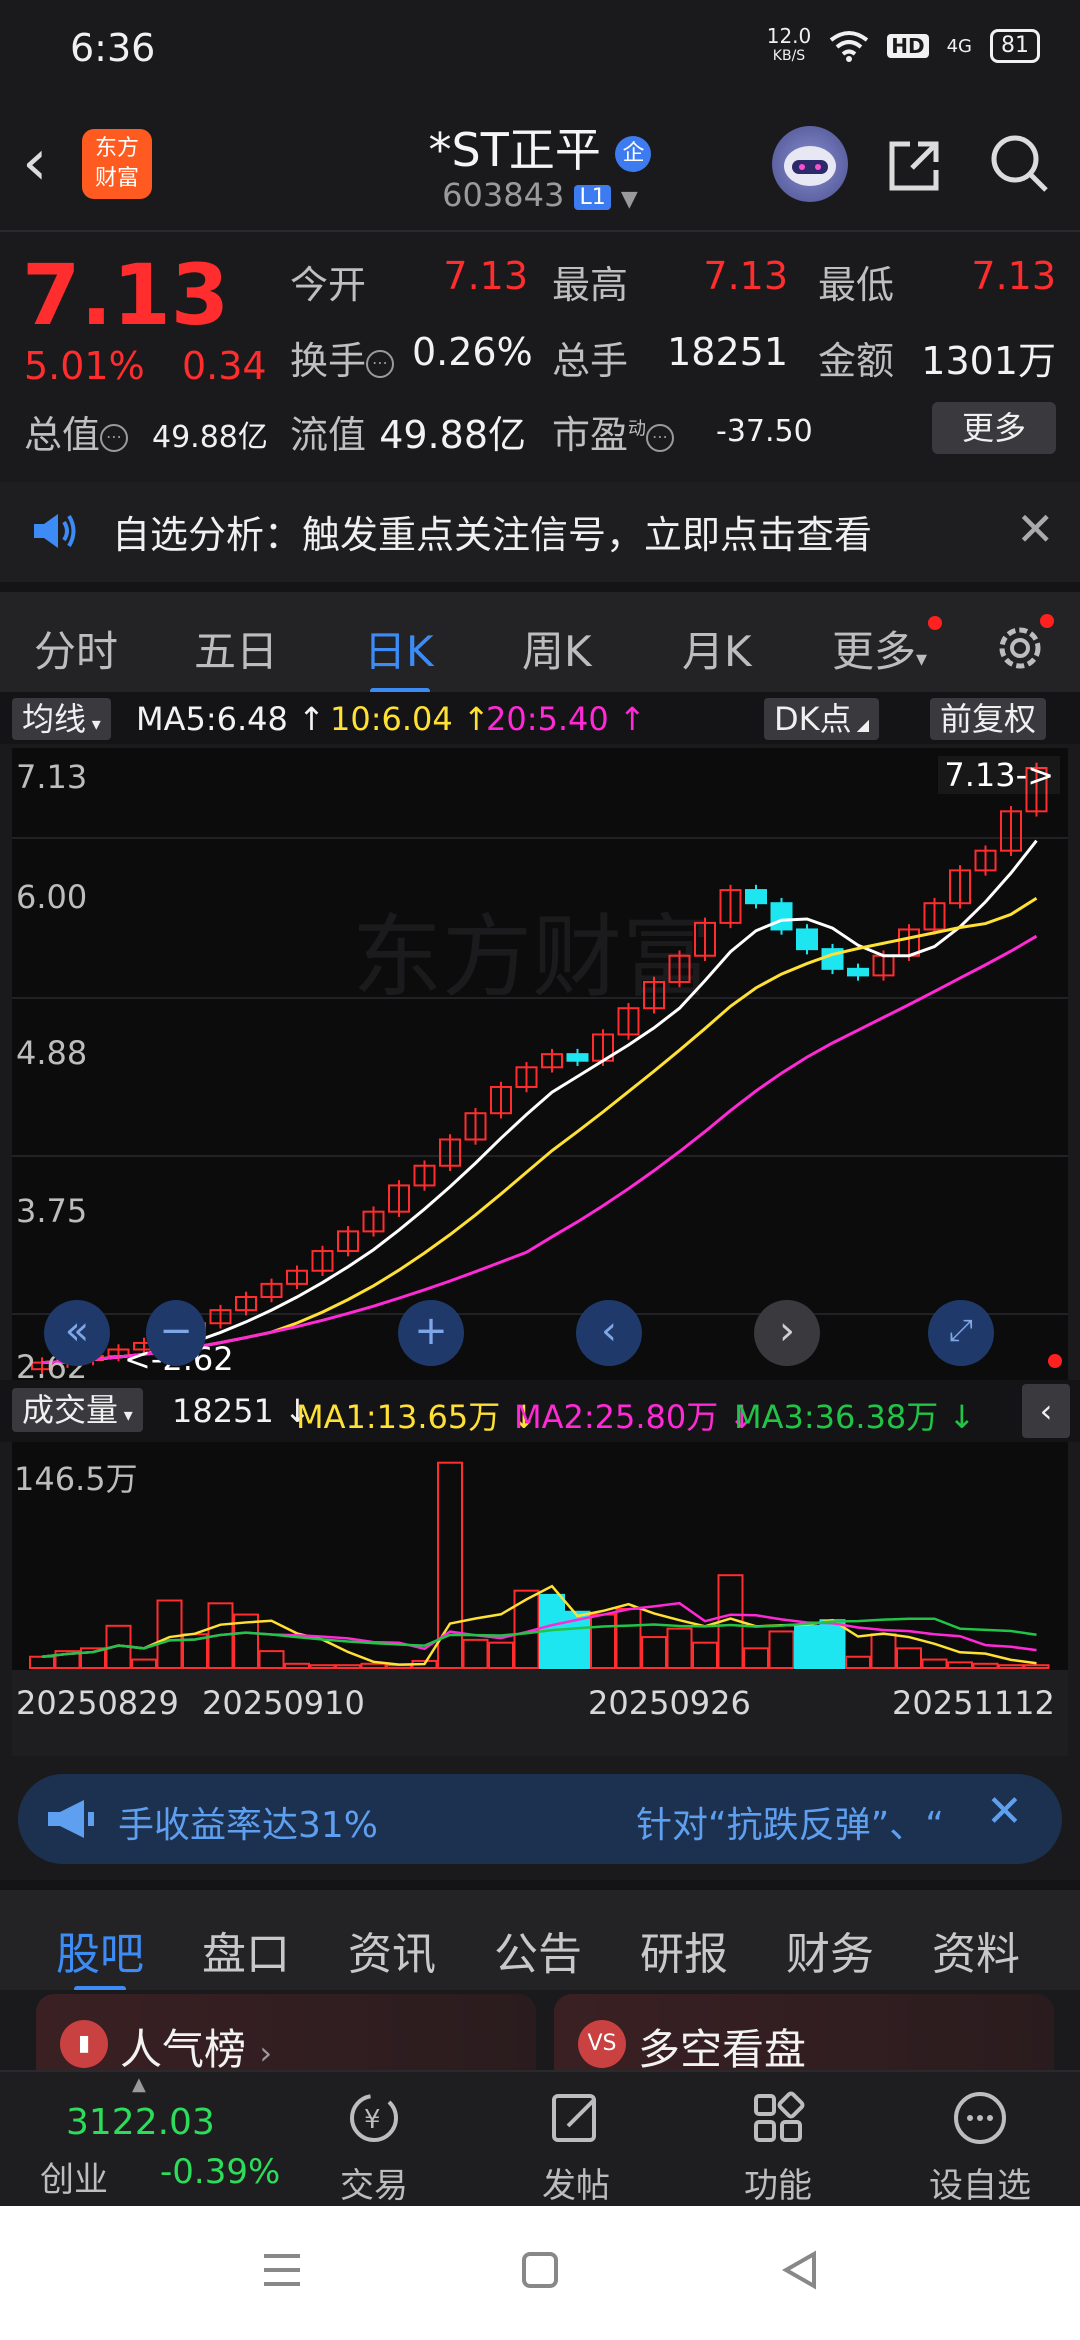 This screenshot has width=1080, height=2340. Describe the element at coordinates (532, 957) in the screenshot. I see `watermark: 东方财富` at that location.